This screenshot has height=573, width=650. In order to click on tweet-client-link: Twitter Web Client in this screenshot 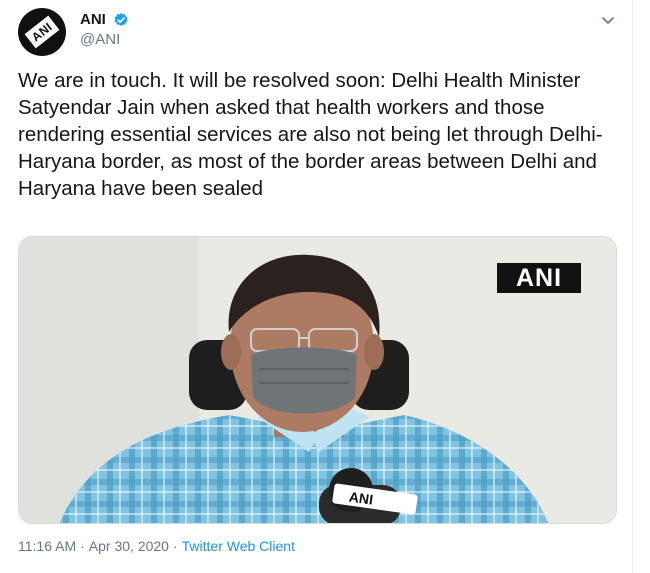, I will do `click(238, 546)`.